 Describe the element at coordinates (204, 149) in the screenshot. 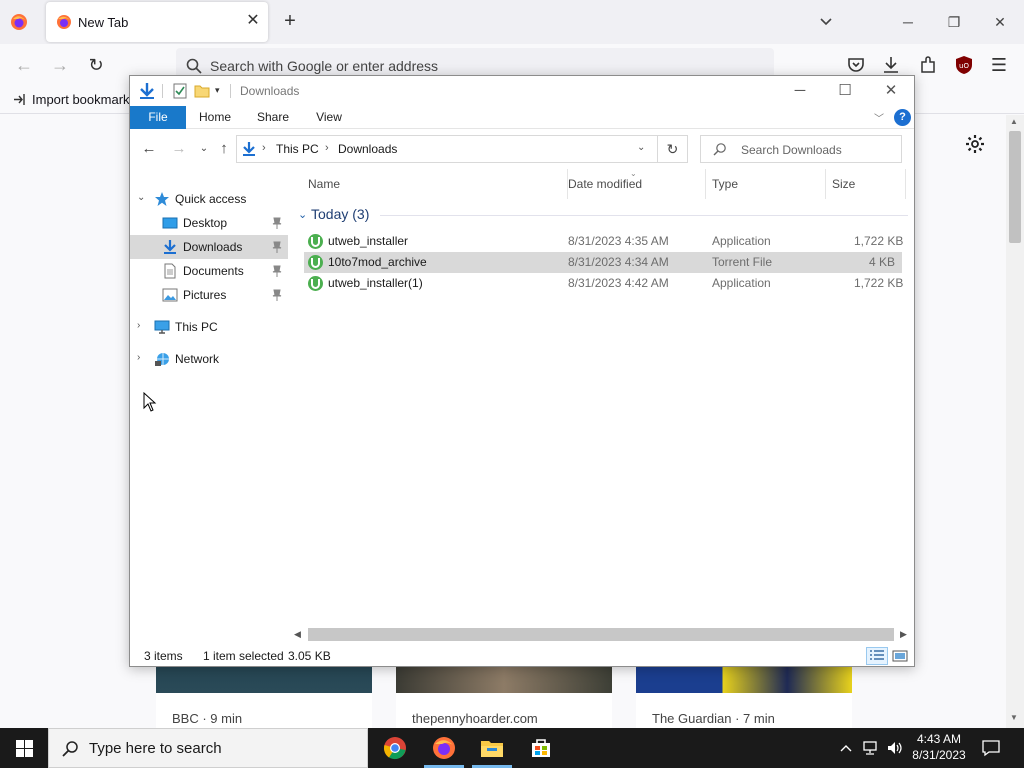

I see `recent-locations-icon: ⌄` at that location.